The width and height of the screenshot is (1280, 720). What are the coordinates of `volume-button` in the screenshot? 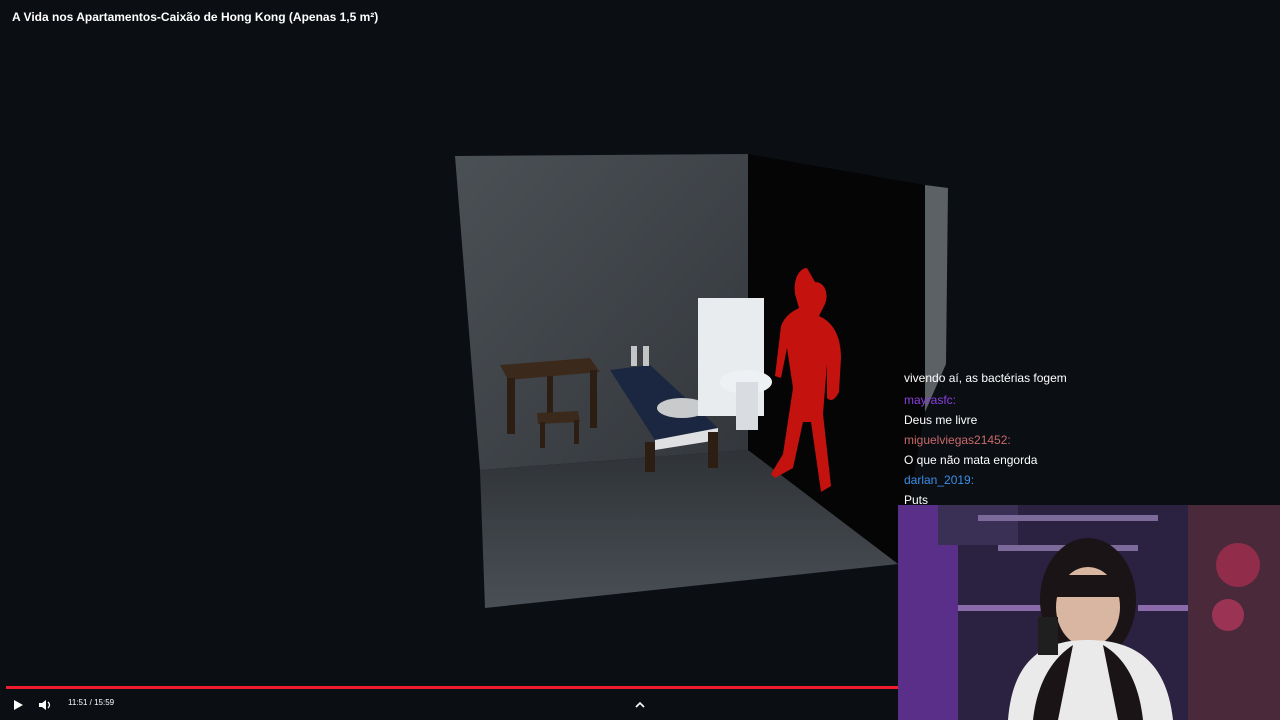 It's located at (45, 705).